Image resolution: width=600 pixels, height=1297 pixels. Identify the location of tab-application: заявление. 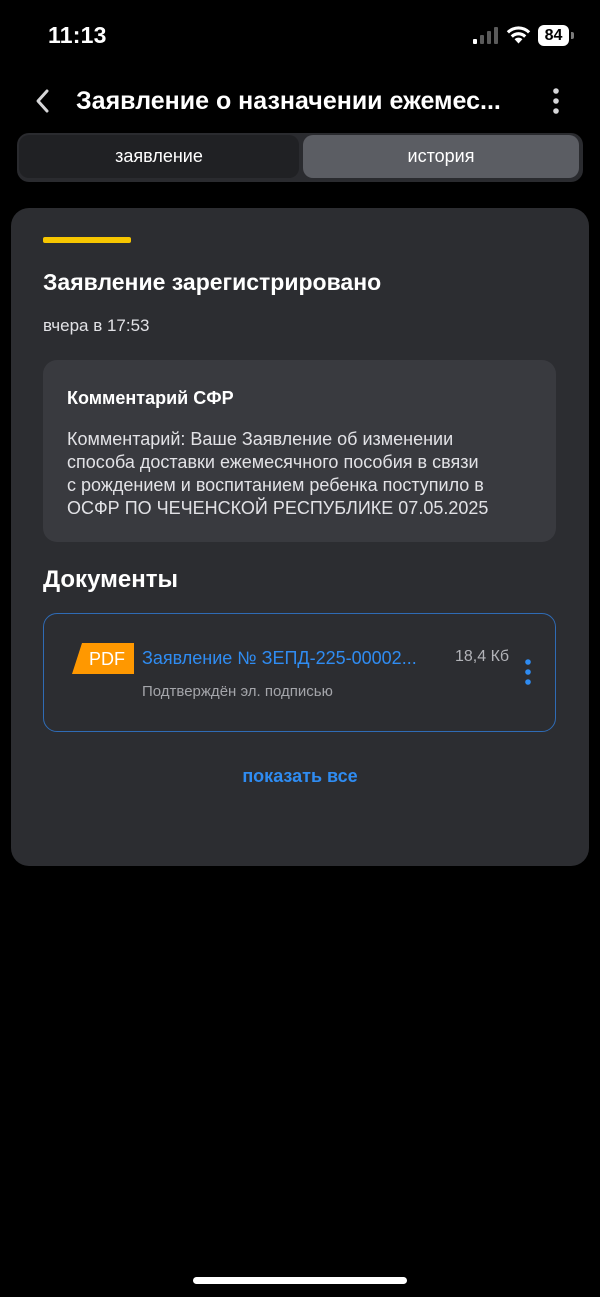
(159, 156).